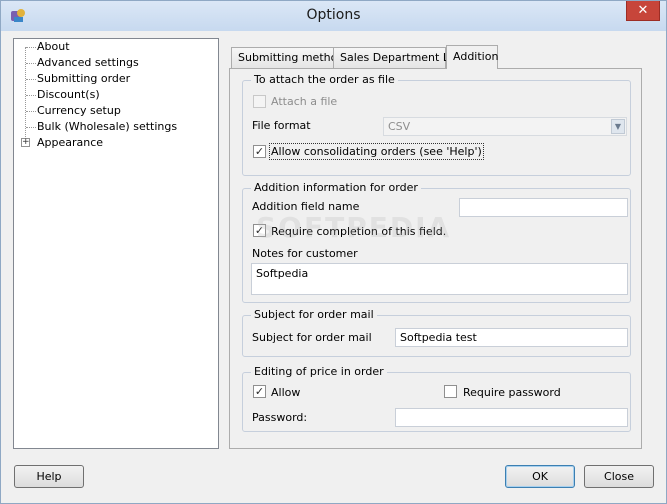 This screenshot has width=667, height=504. Describe the element at coordinates (306, 206) in the screenshot. I see `addition-field-name-label: Addition field name` at that location.